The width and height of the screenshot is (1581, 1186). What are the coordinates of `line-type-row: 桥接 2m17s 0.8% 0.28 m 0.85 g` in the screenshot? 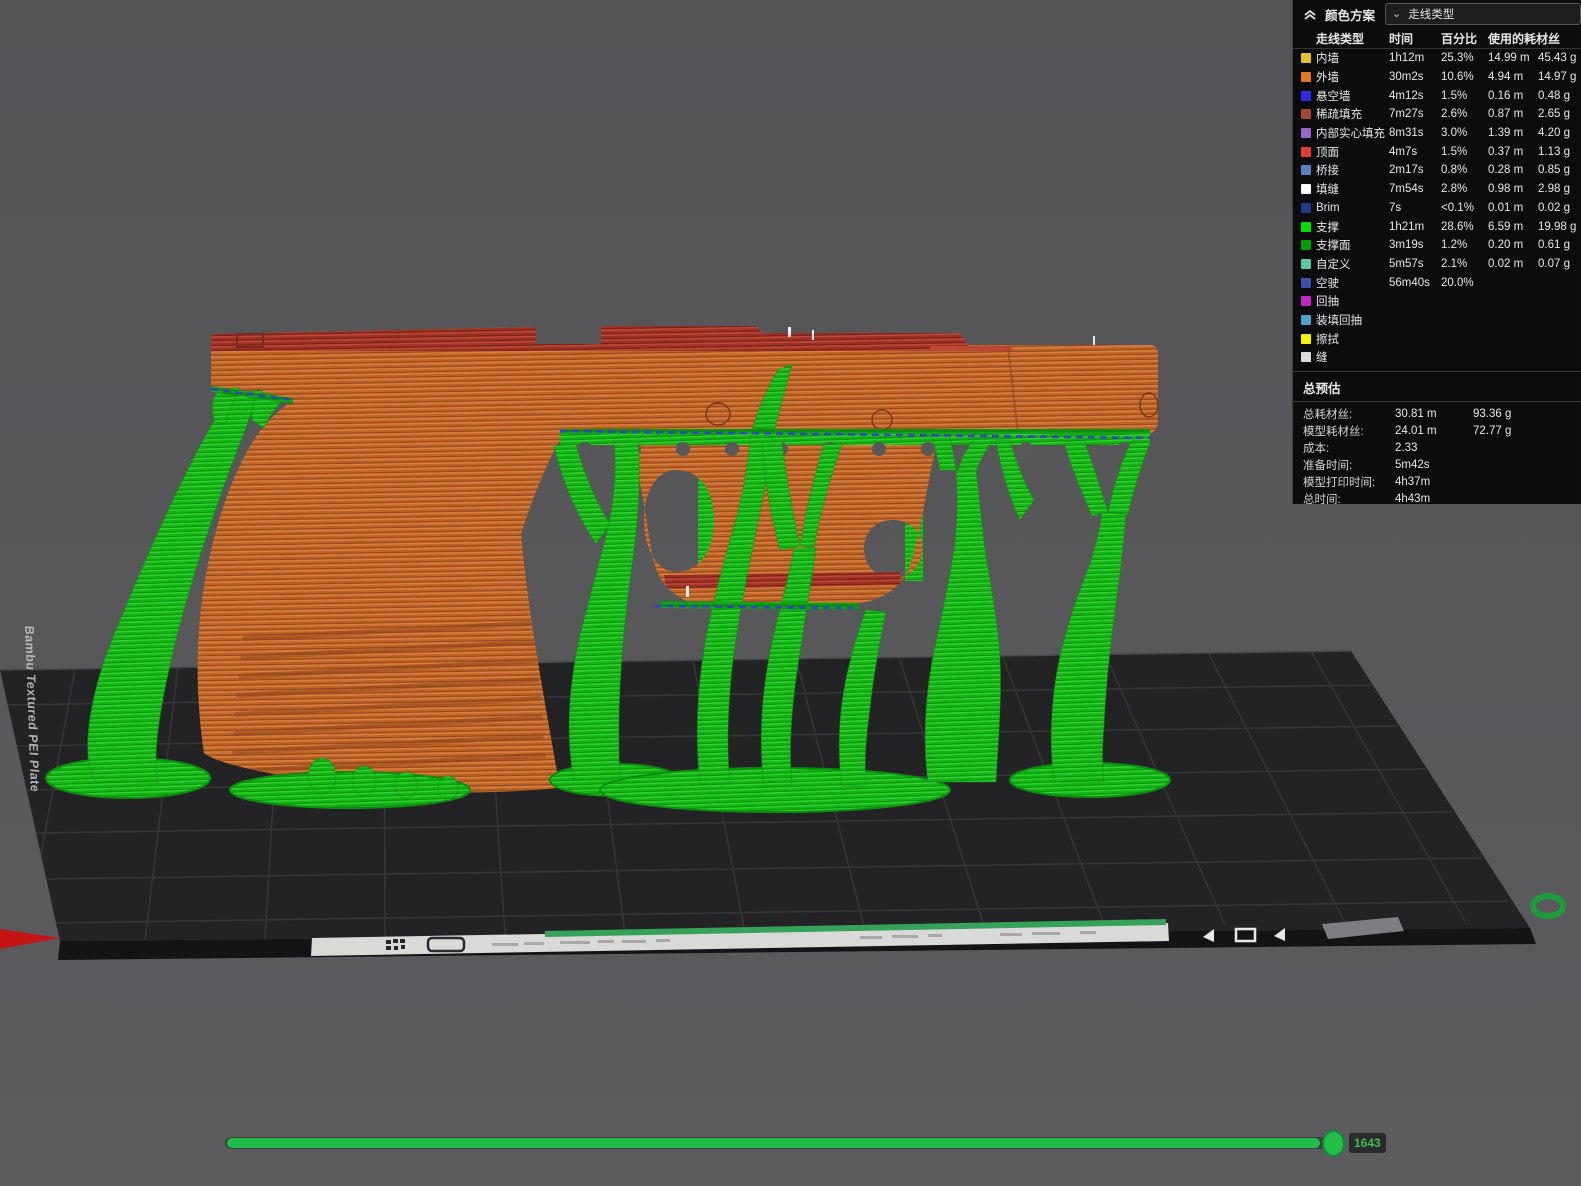 It's located at (1437, 170).